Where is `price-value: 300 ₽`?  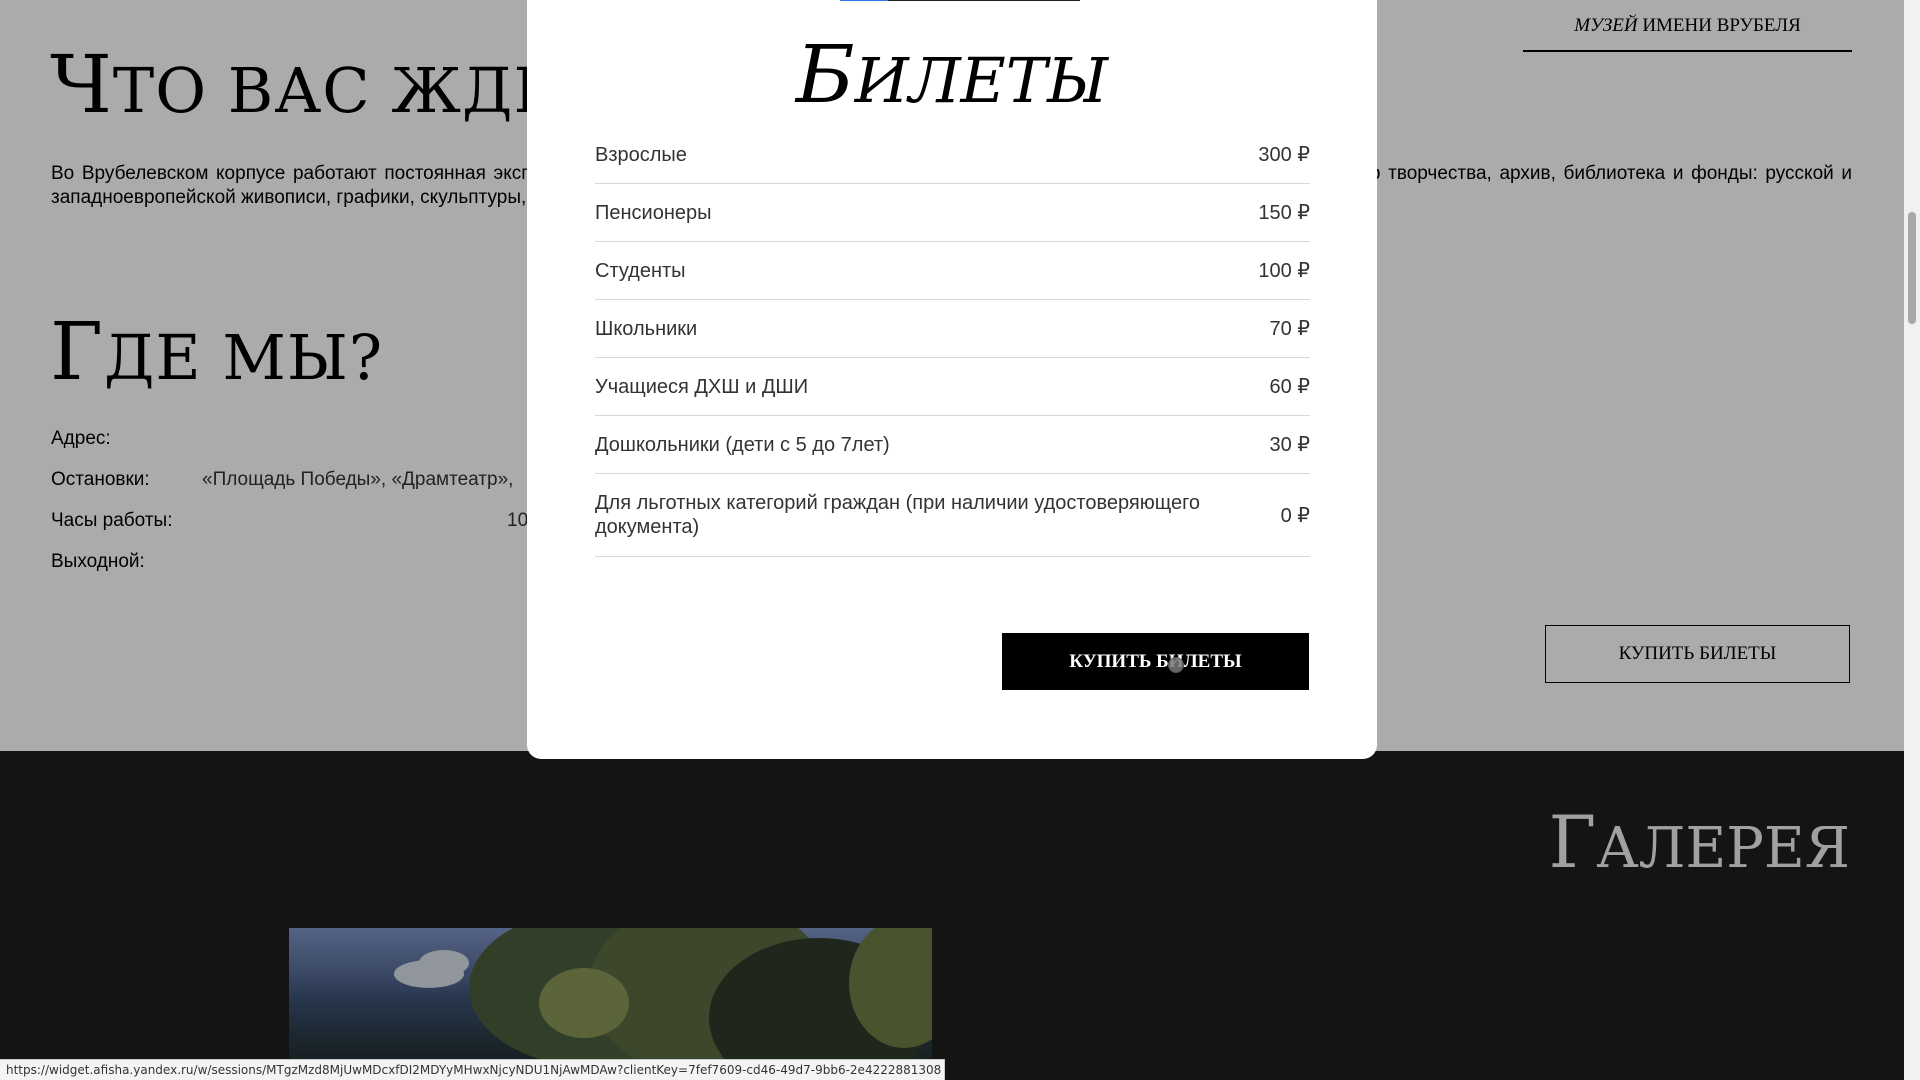
price-value: 300 ₽ is located at coordinates (1284, 155).